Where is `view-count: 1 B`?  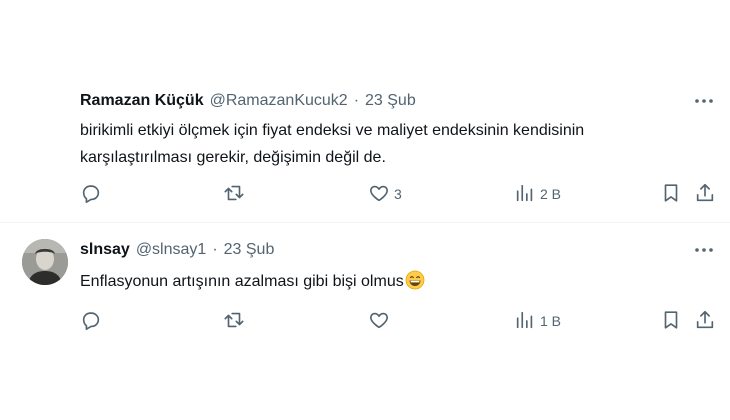 view-count: 1 B is located at coordinates (551, 321).